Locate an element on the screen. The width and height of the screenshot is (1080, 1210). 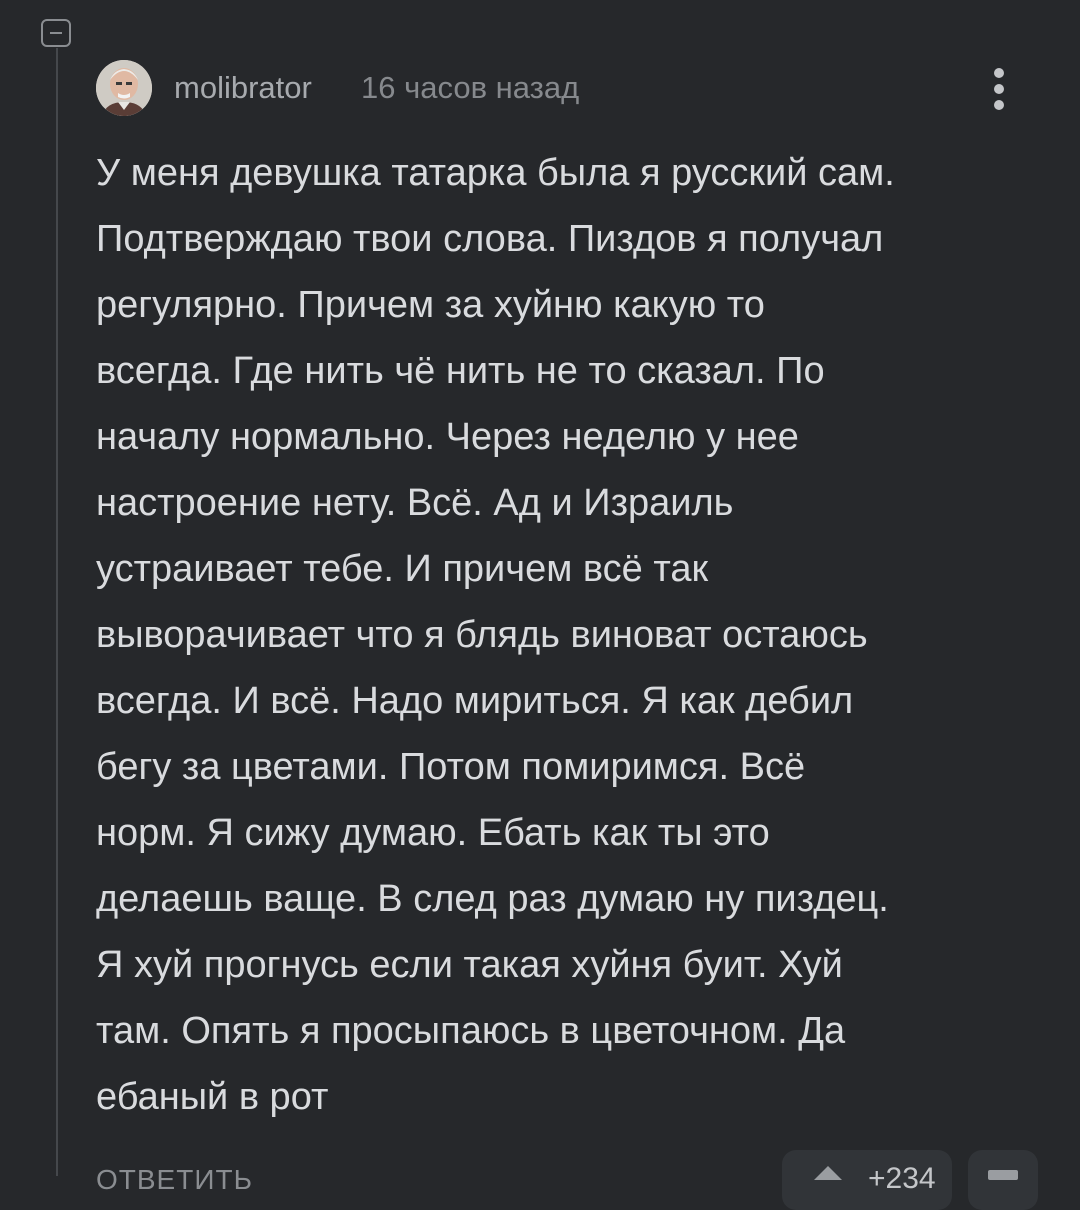
thread-line is located at coordinates (57, 612).